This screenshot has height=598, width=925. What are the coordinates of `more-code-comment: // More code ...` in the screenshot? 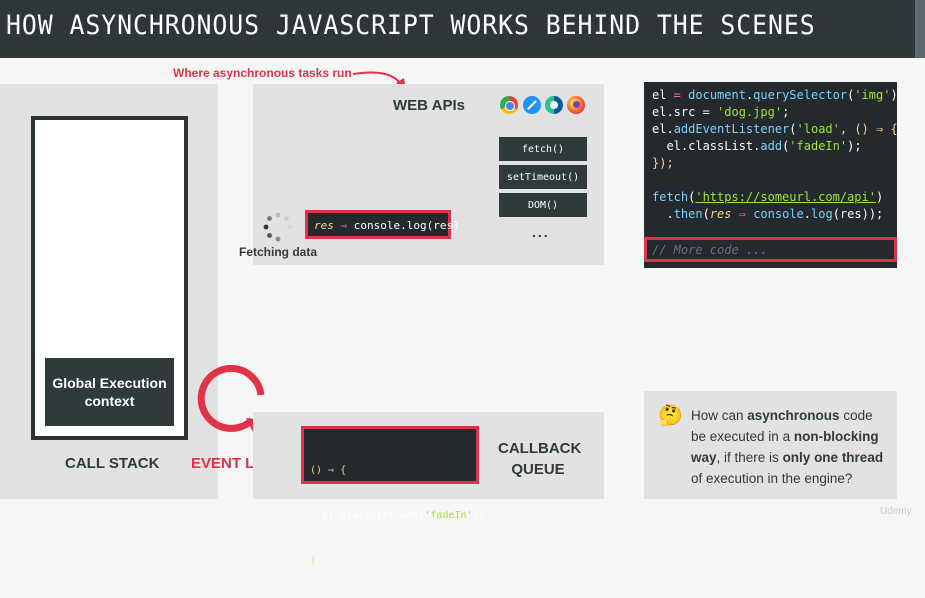 It's located at (710, 250).